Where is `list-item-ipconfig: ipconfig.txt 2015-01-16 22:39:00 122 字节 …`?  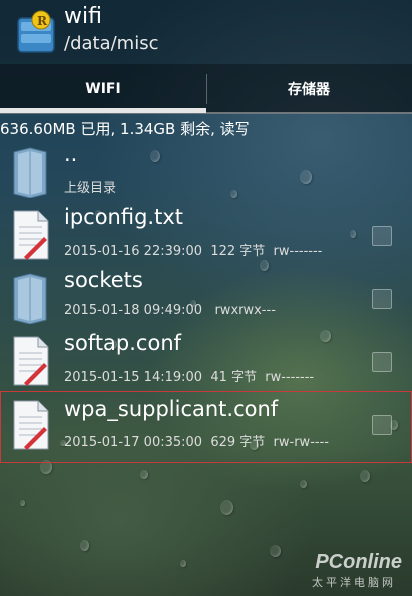
list-item-ipconfig: ipconfig.txt 2015-01-16 22:39:00 122 字节 … is located at coordinates (206, 234).